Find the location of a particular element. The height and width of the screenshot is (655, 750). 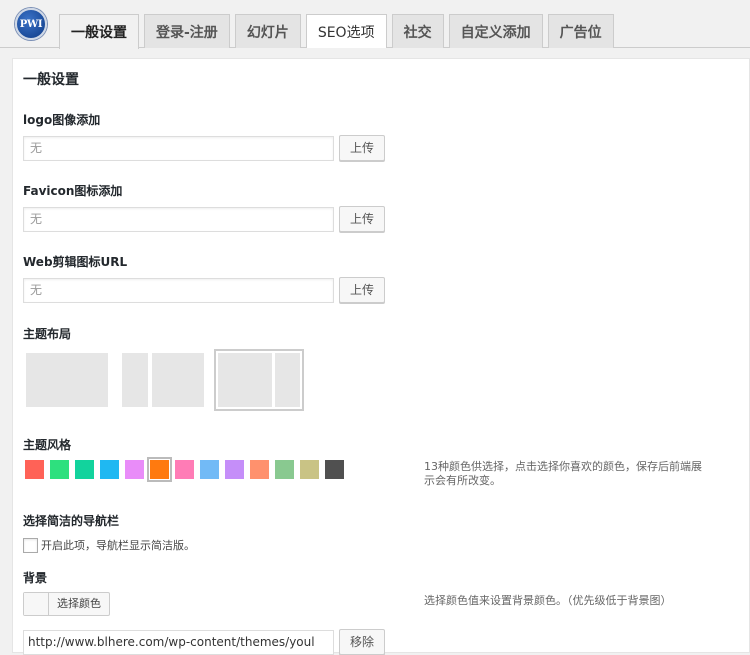

layout-option-full-width is located at coordinates (67, 380).